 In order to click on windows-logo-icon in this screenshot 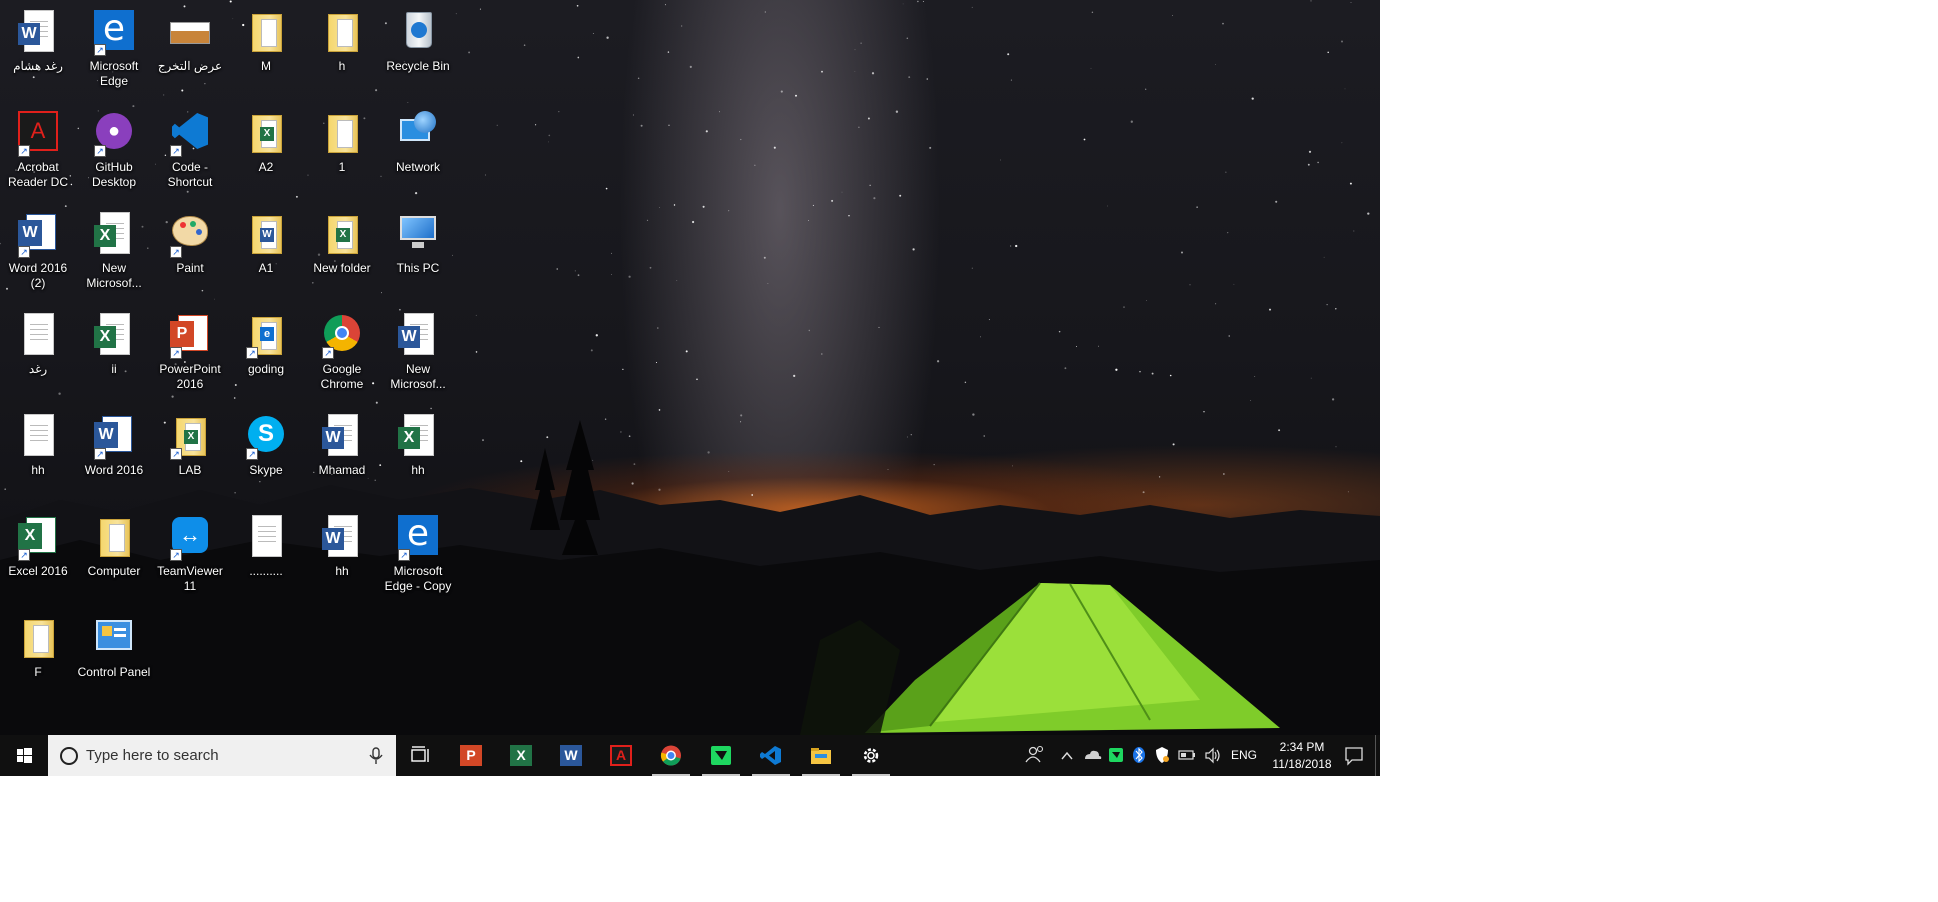, I will do `click(24, 755)`.